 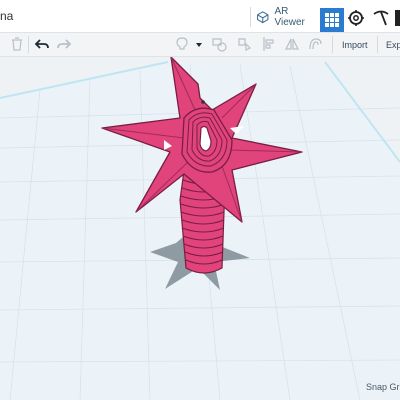 I want to click on edit-toolbar: Import Expo, so click(x=200, y=45).